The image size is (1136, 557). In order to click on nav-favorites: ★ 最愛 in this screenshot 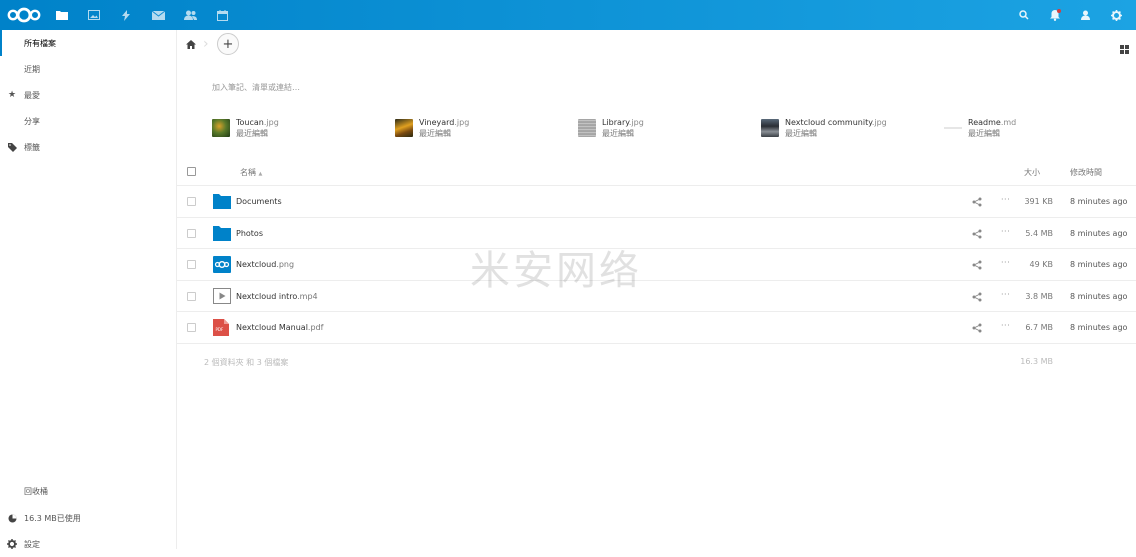, I will do `click(88, 95)`.